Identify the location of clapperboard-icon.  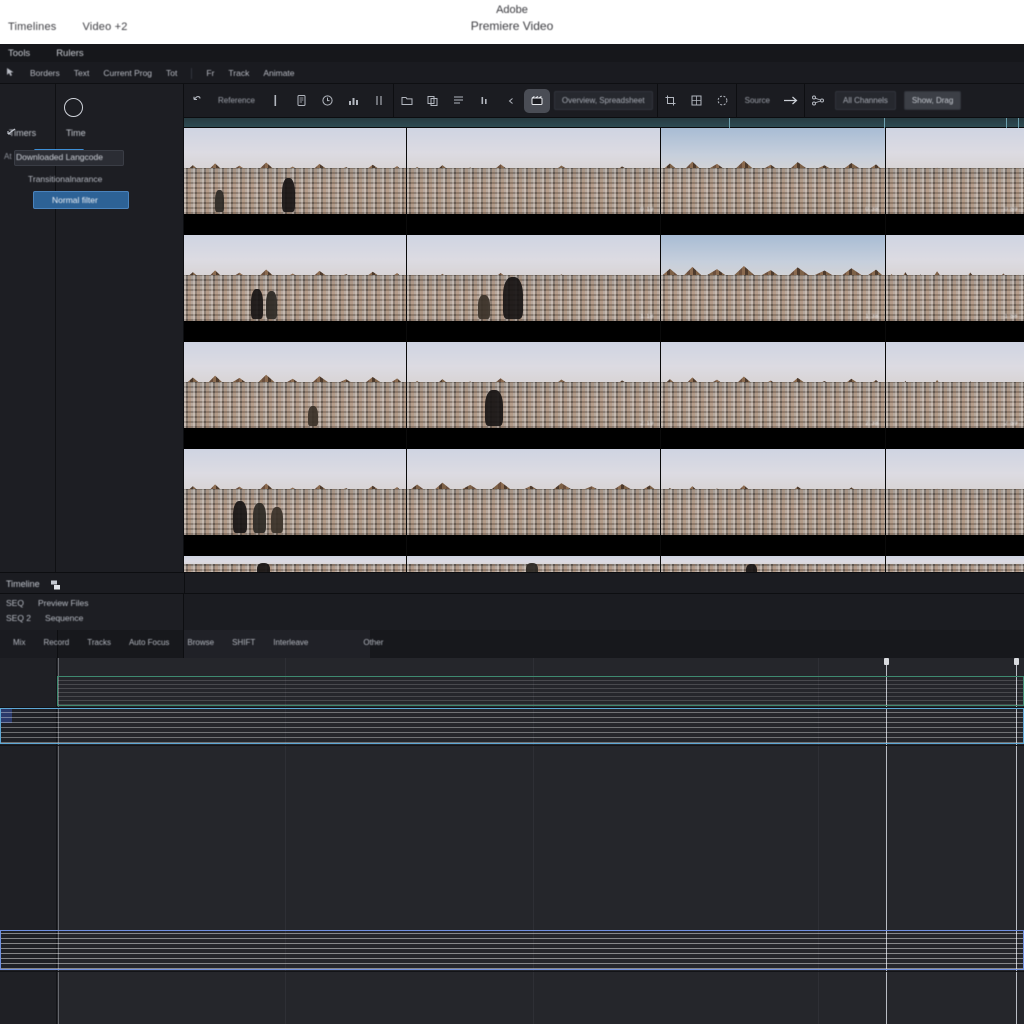
(536, 100).